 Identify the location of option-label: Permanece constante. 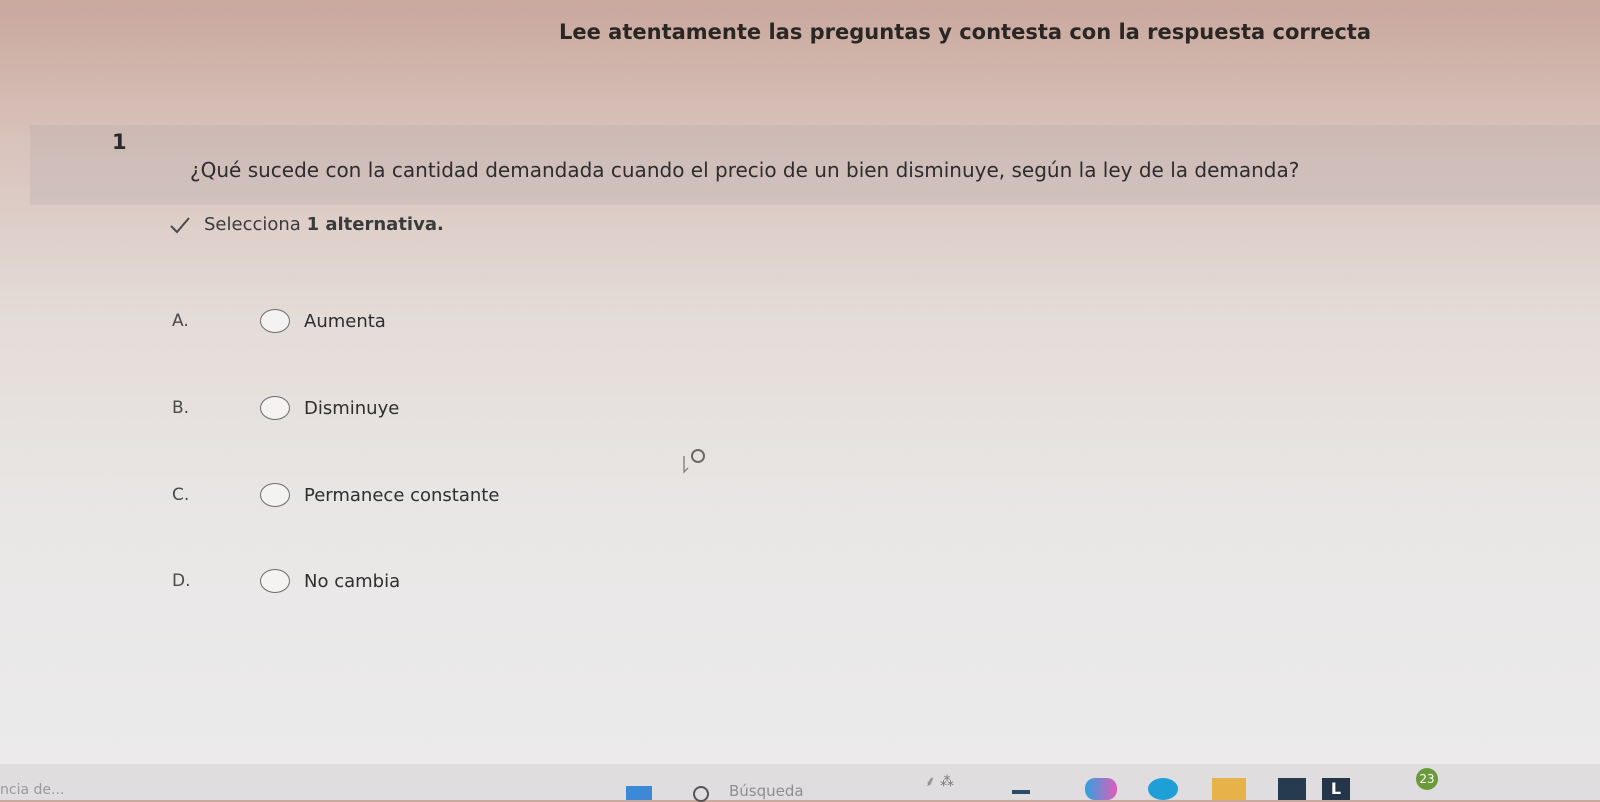
(402, 495).